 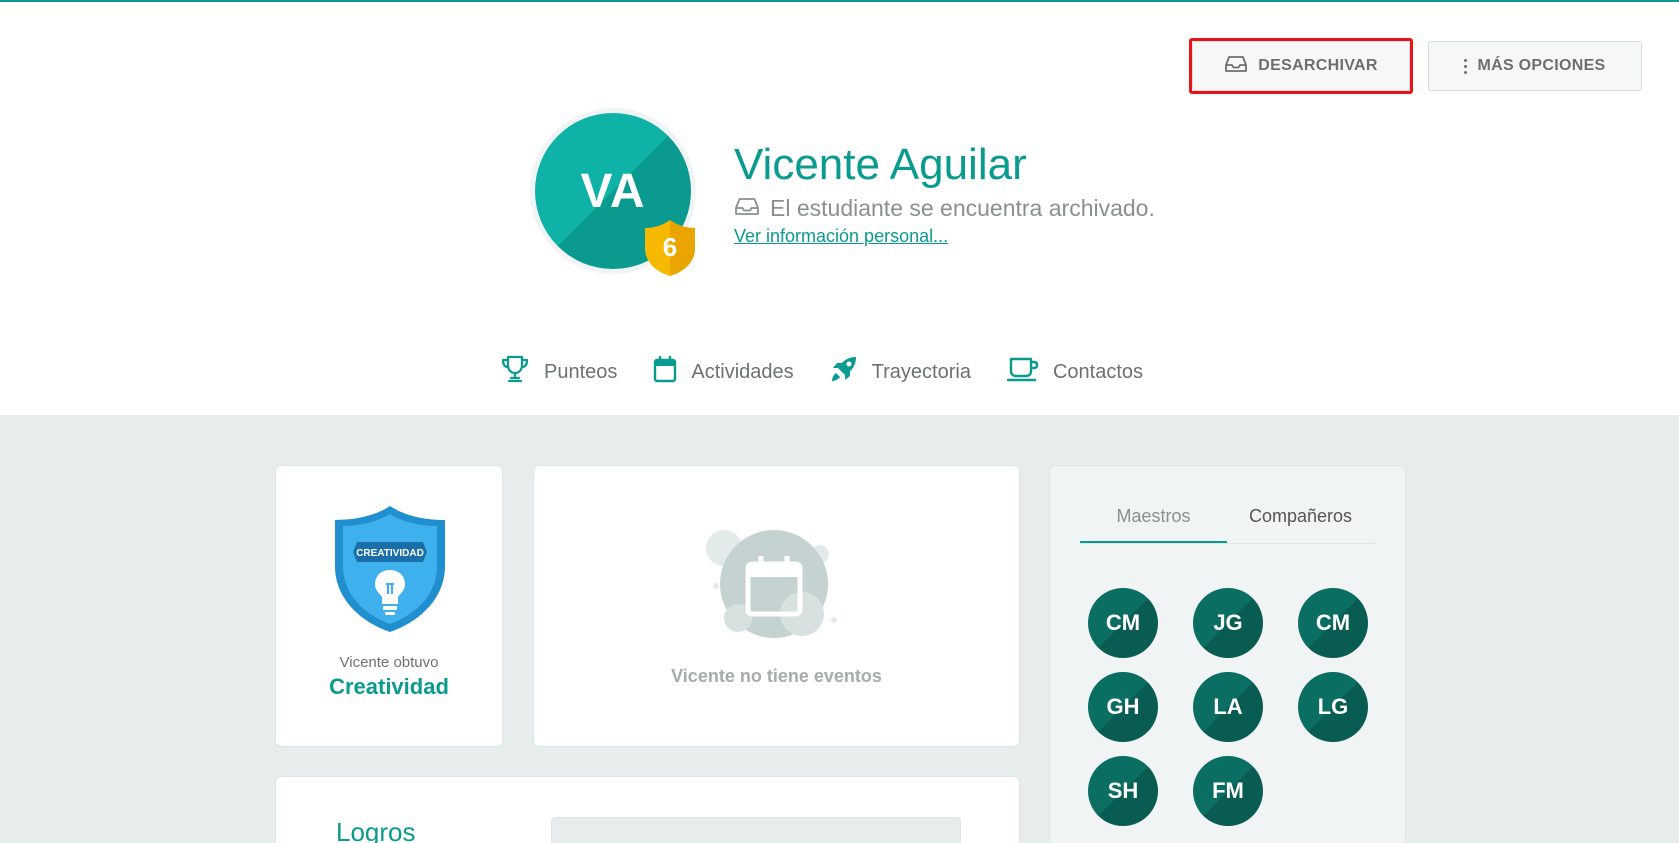 I want to click on award-card: CREATIVIDAD Vicente obtuvo Creatividad, so click(x=389, y=606).